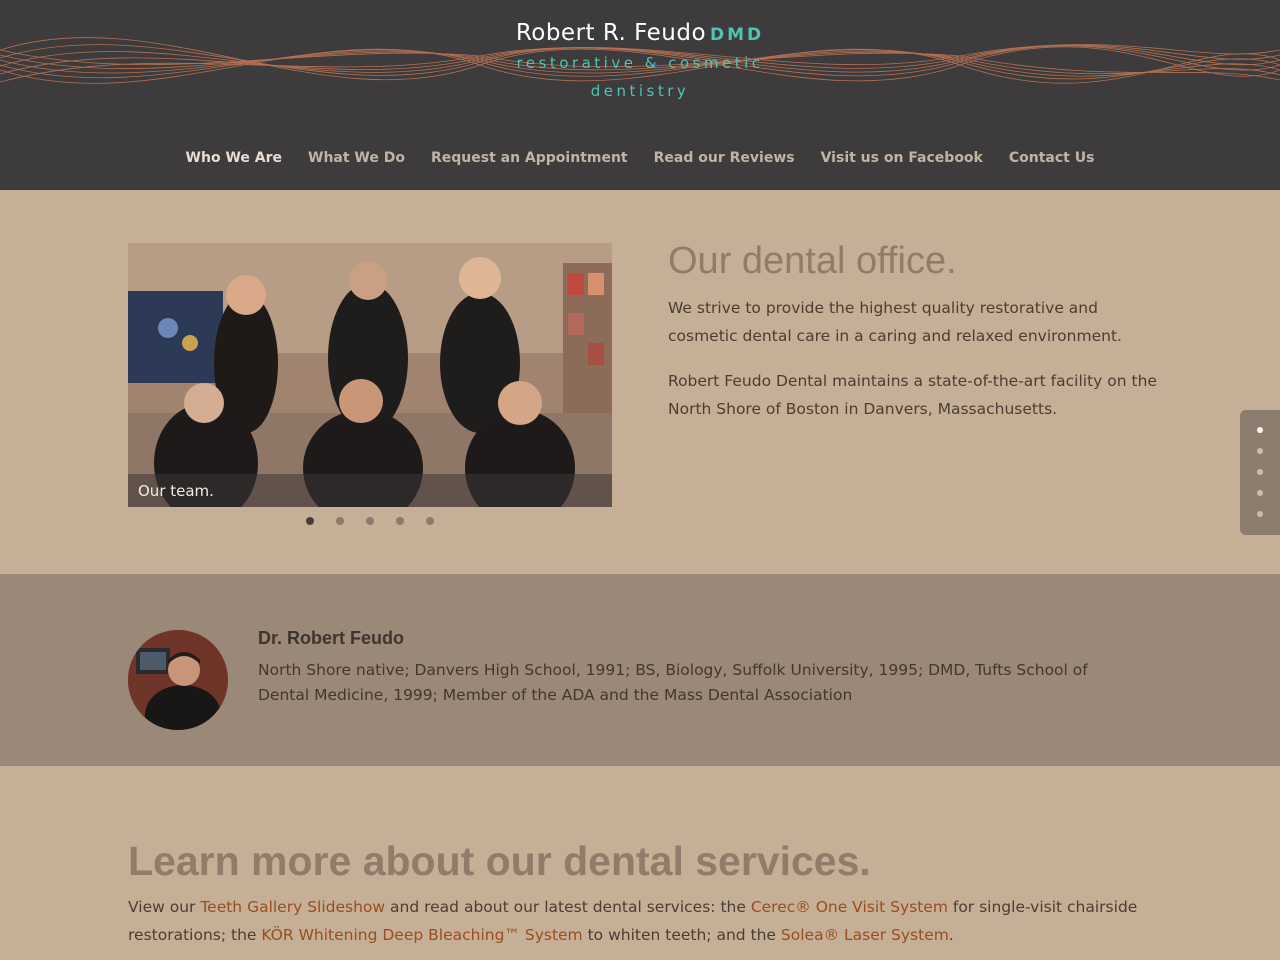 This screenshot has width=1280, height=960. I want to click on doctor-avatar, so click(178, 680).